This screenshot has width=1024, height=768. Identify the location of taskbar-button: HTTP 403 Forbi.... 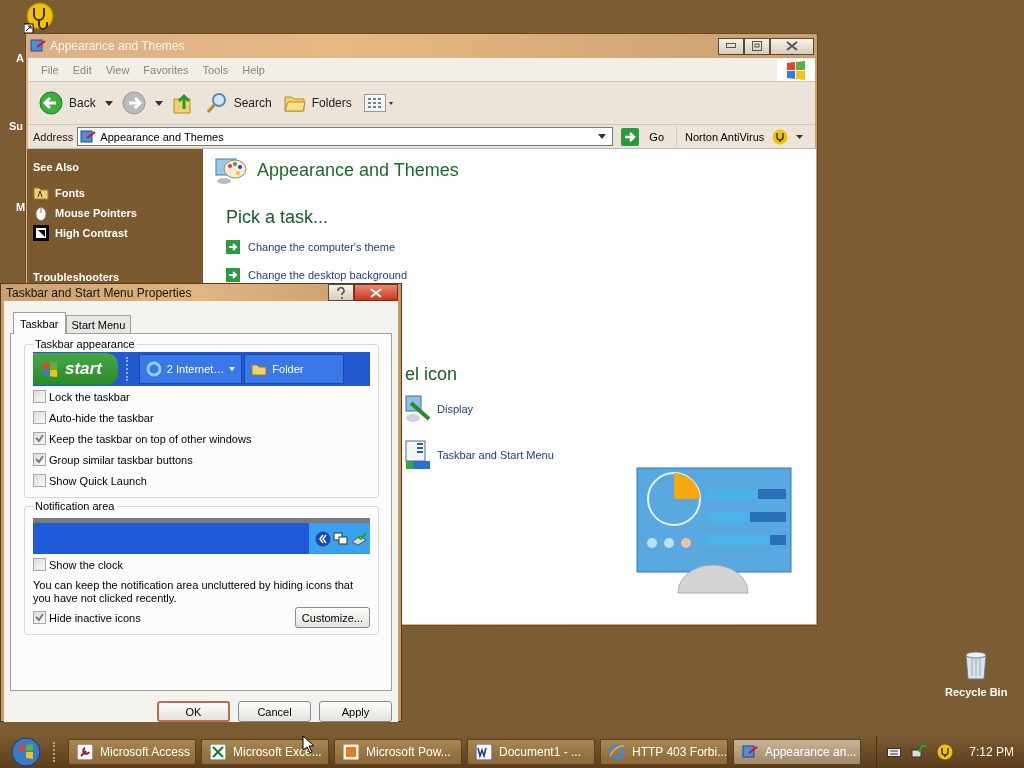
(664, 752).